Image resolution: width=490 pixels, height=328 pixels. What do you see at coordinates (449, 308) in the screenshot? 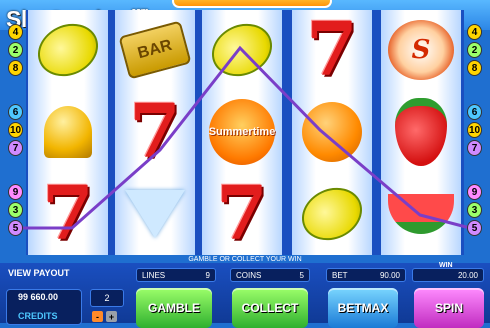
I see `spin-button: SPIN` at bounding box center [449, 308].